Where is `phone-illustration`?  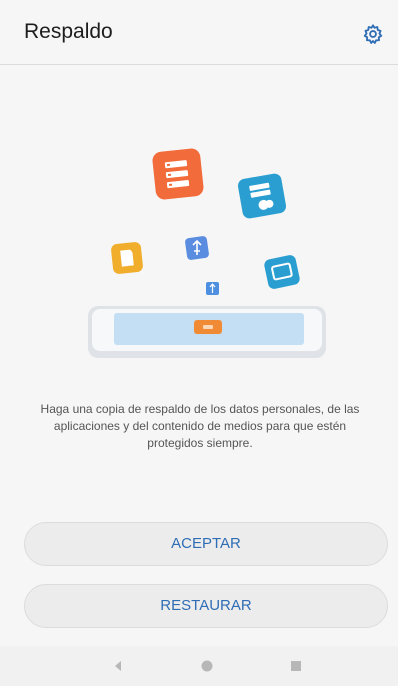
phone-illustration is located at coordinates (207, 332).